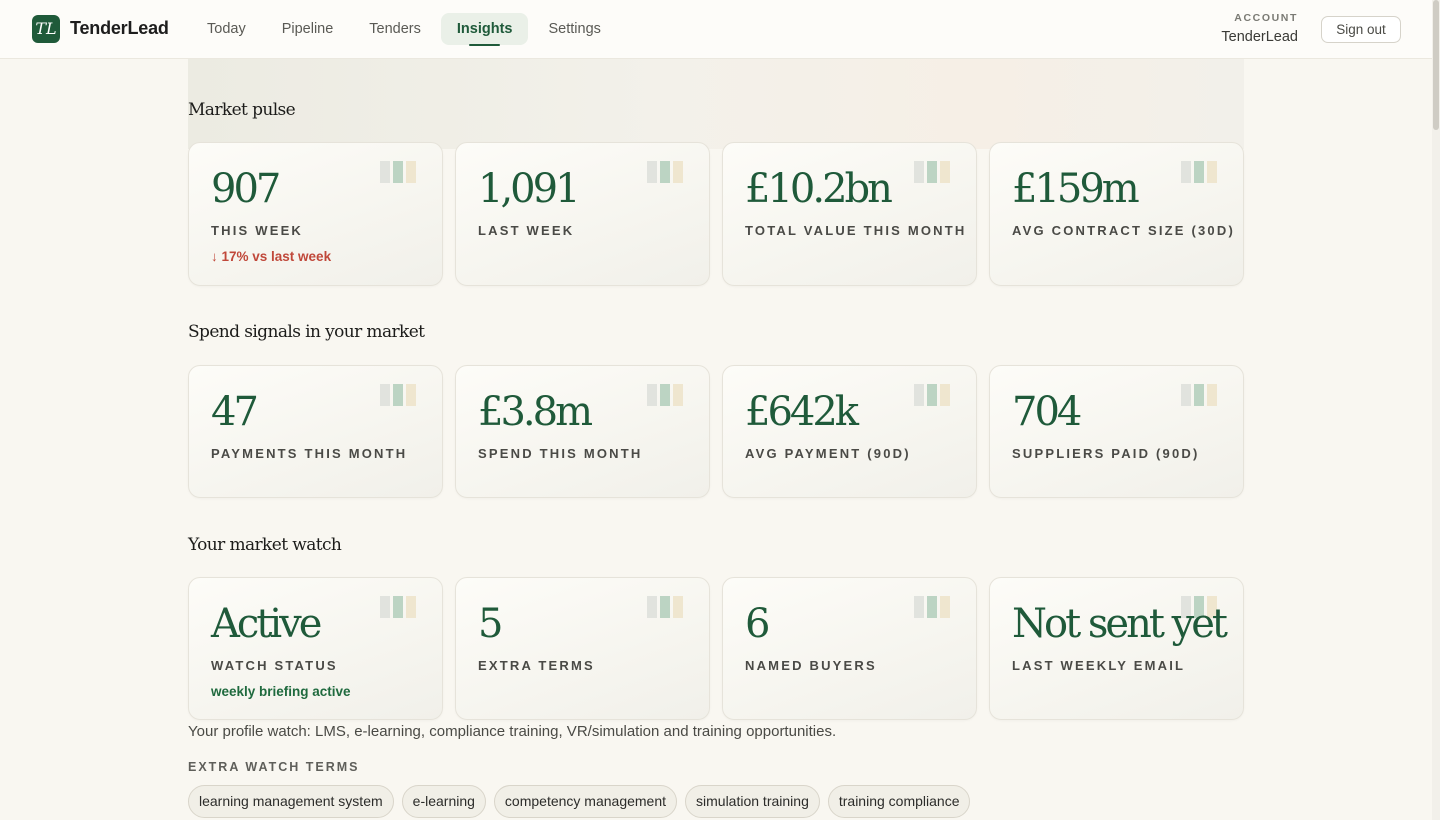 The width and height of the screenshot is (1440, 820). What do you see at coordinates (1116, 431) in the screenshot?
I see `stat-card-suppliers-paid: 704 SUPPLIERS PAID (90D)` at bounding box center [1116, 431].